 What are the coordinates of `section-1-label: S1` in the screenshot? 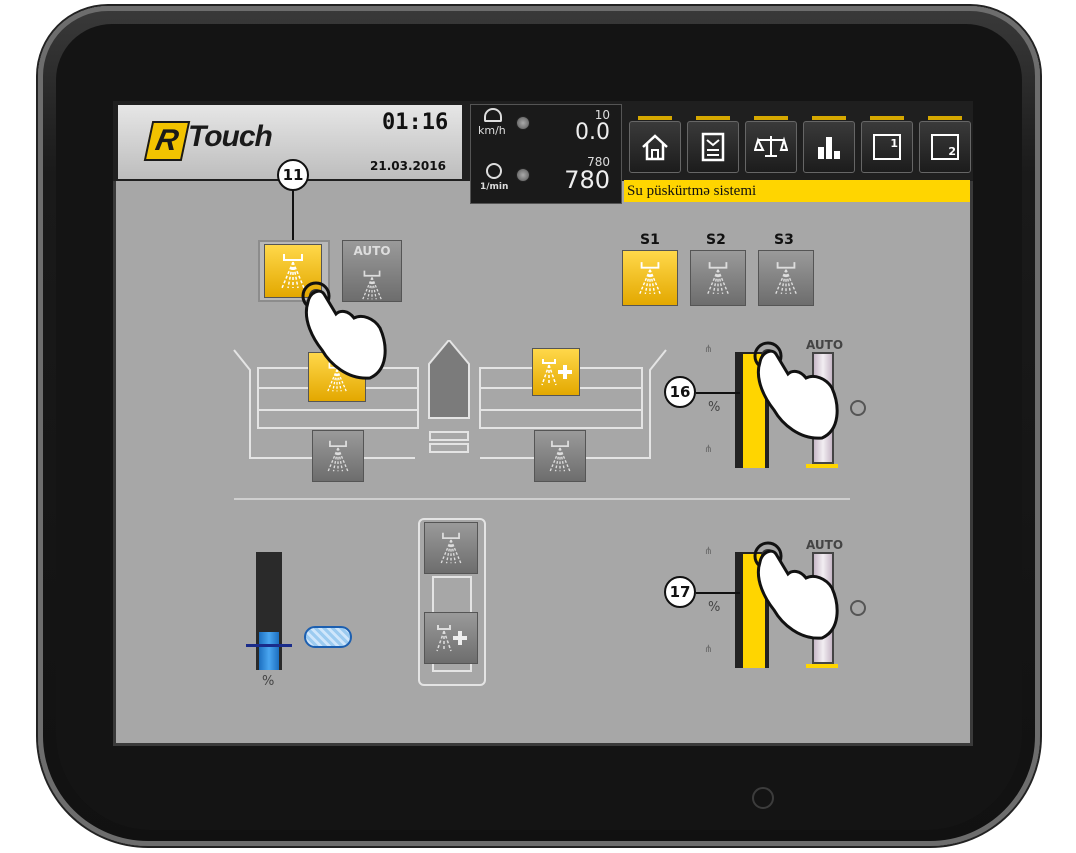 It's located at (650, 240).